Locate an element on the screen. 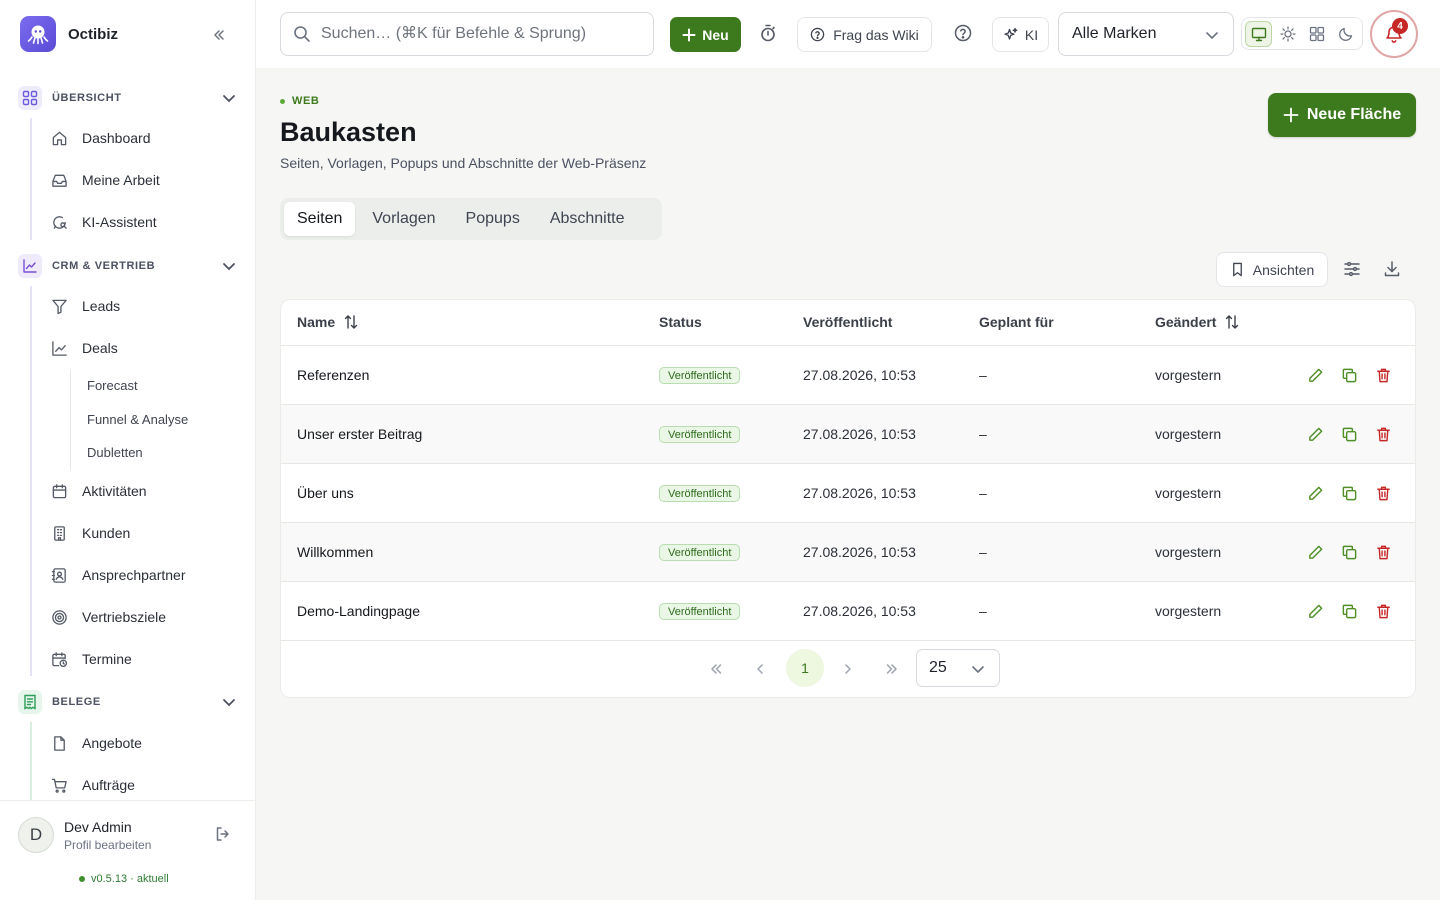  next-page-icon is located at coordinates (848, 669).